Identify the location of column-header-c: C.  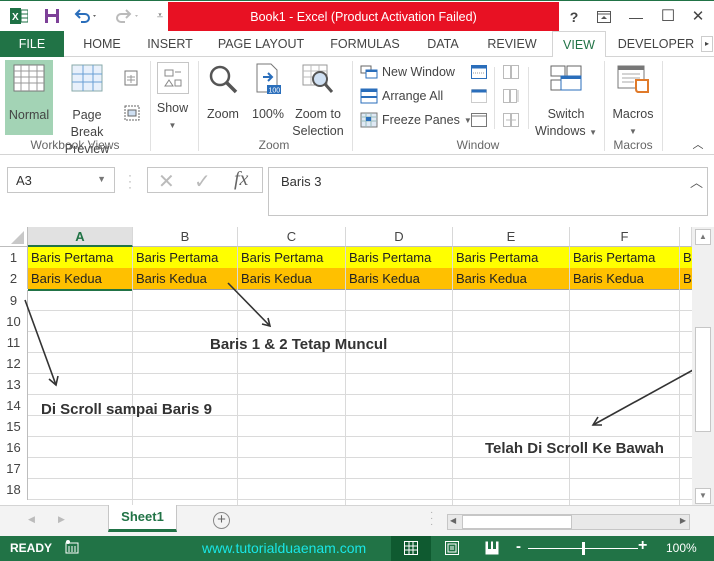
(292, 237).